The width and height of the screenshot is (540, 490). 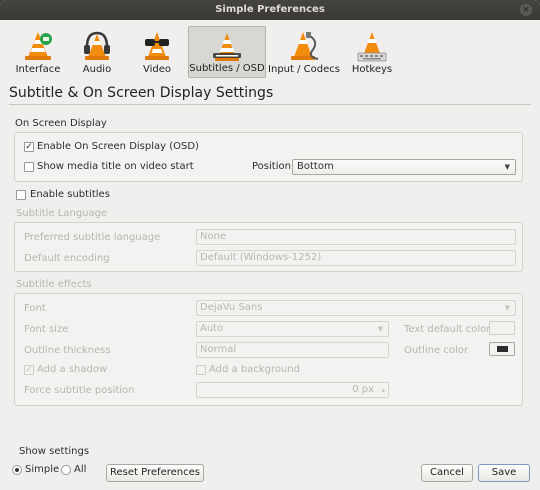 What do you see at coordinates (157, 69) in the screenshot?
I see `tab-video-label: Video` at bounding box center [157, 69].